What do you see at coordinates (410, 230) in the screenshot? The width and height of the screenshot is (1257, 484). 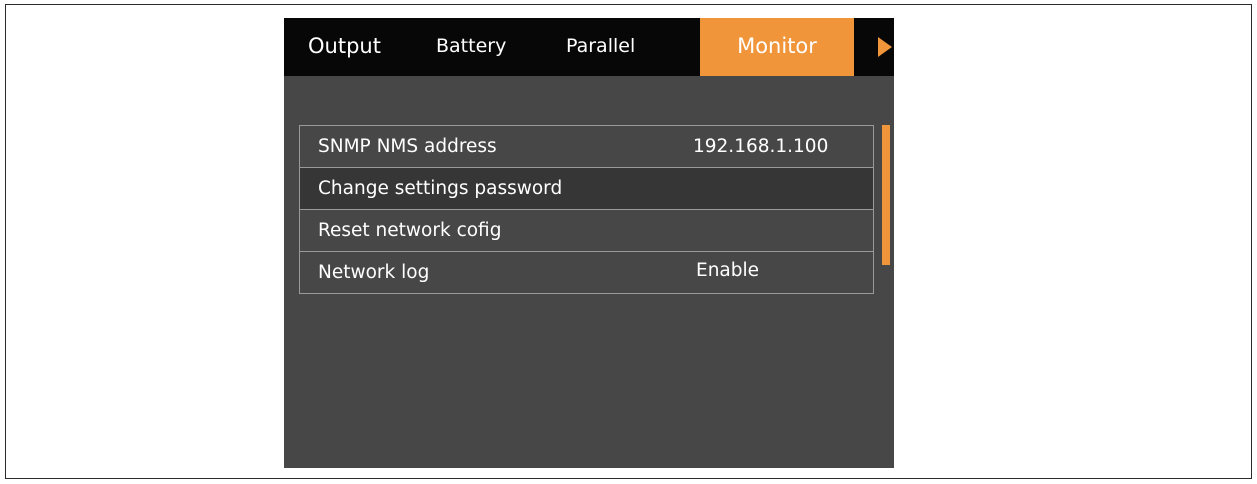 I see `setting-label: Reset network cofig` at bounding box center [410, 230].